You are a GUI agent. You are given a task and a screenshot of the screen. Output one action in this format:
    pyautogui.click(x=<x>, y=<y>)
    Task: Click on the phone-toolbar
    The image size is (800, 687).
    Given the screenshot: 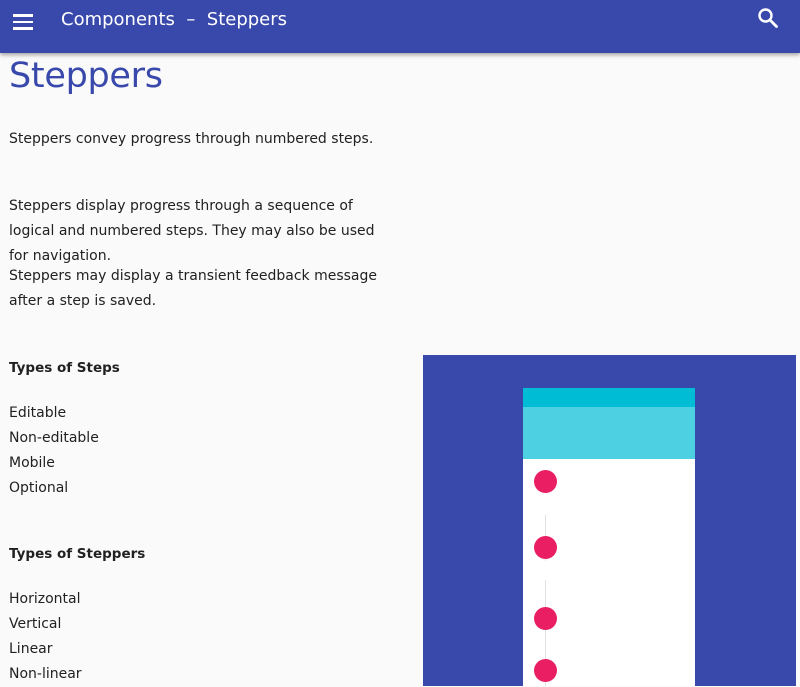 What is the action you would take?
    pyautogui.click(x=609, y=433)
    